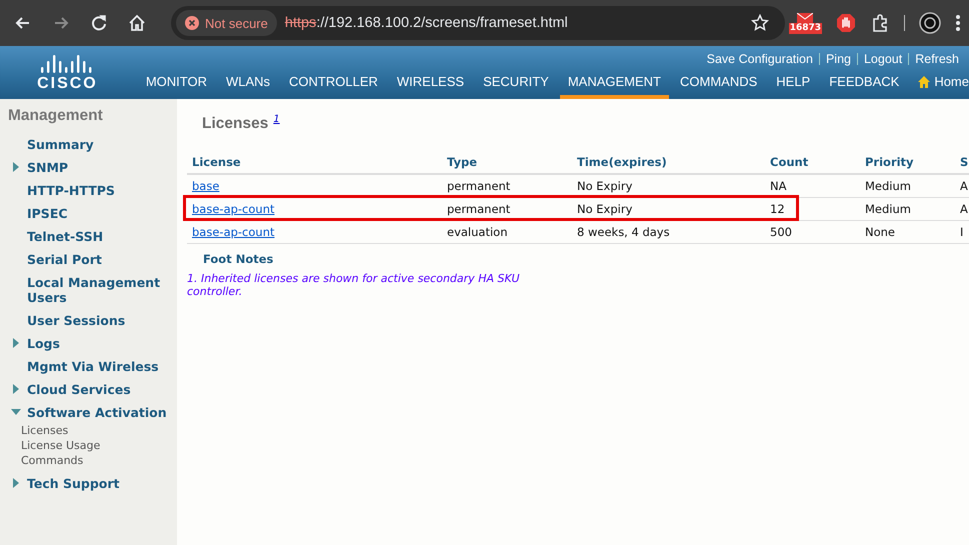 This screenshot has height=545, width=969. I want to click on table-cell: 500, so click(781, 232).